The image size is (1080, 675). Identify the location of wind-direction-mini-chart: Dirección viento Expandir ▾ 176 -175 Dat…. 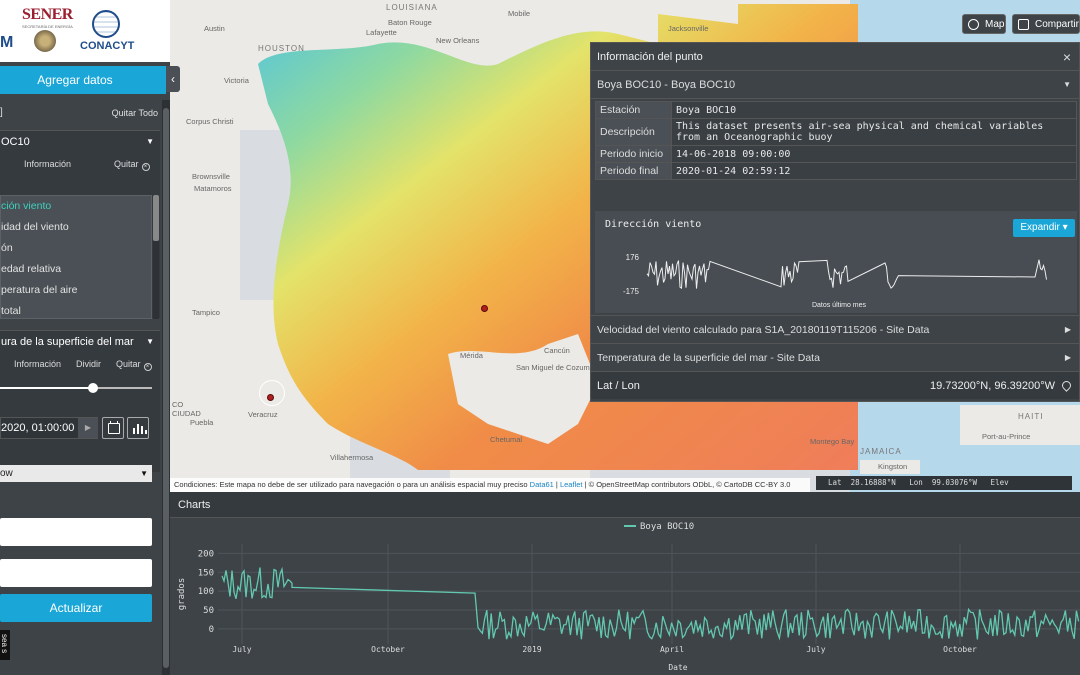
(836, 262).